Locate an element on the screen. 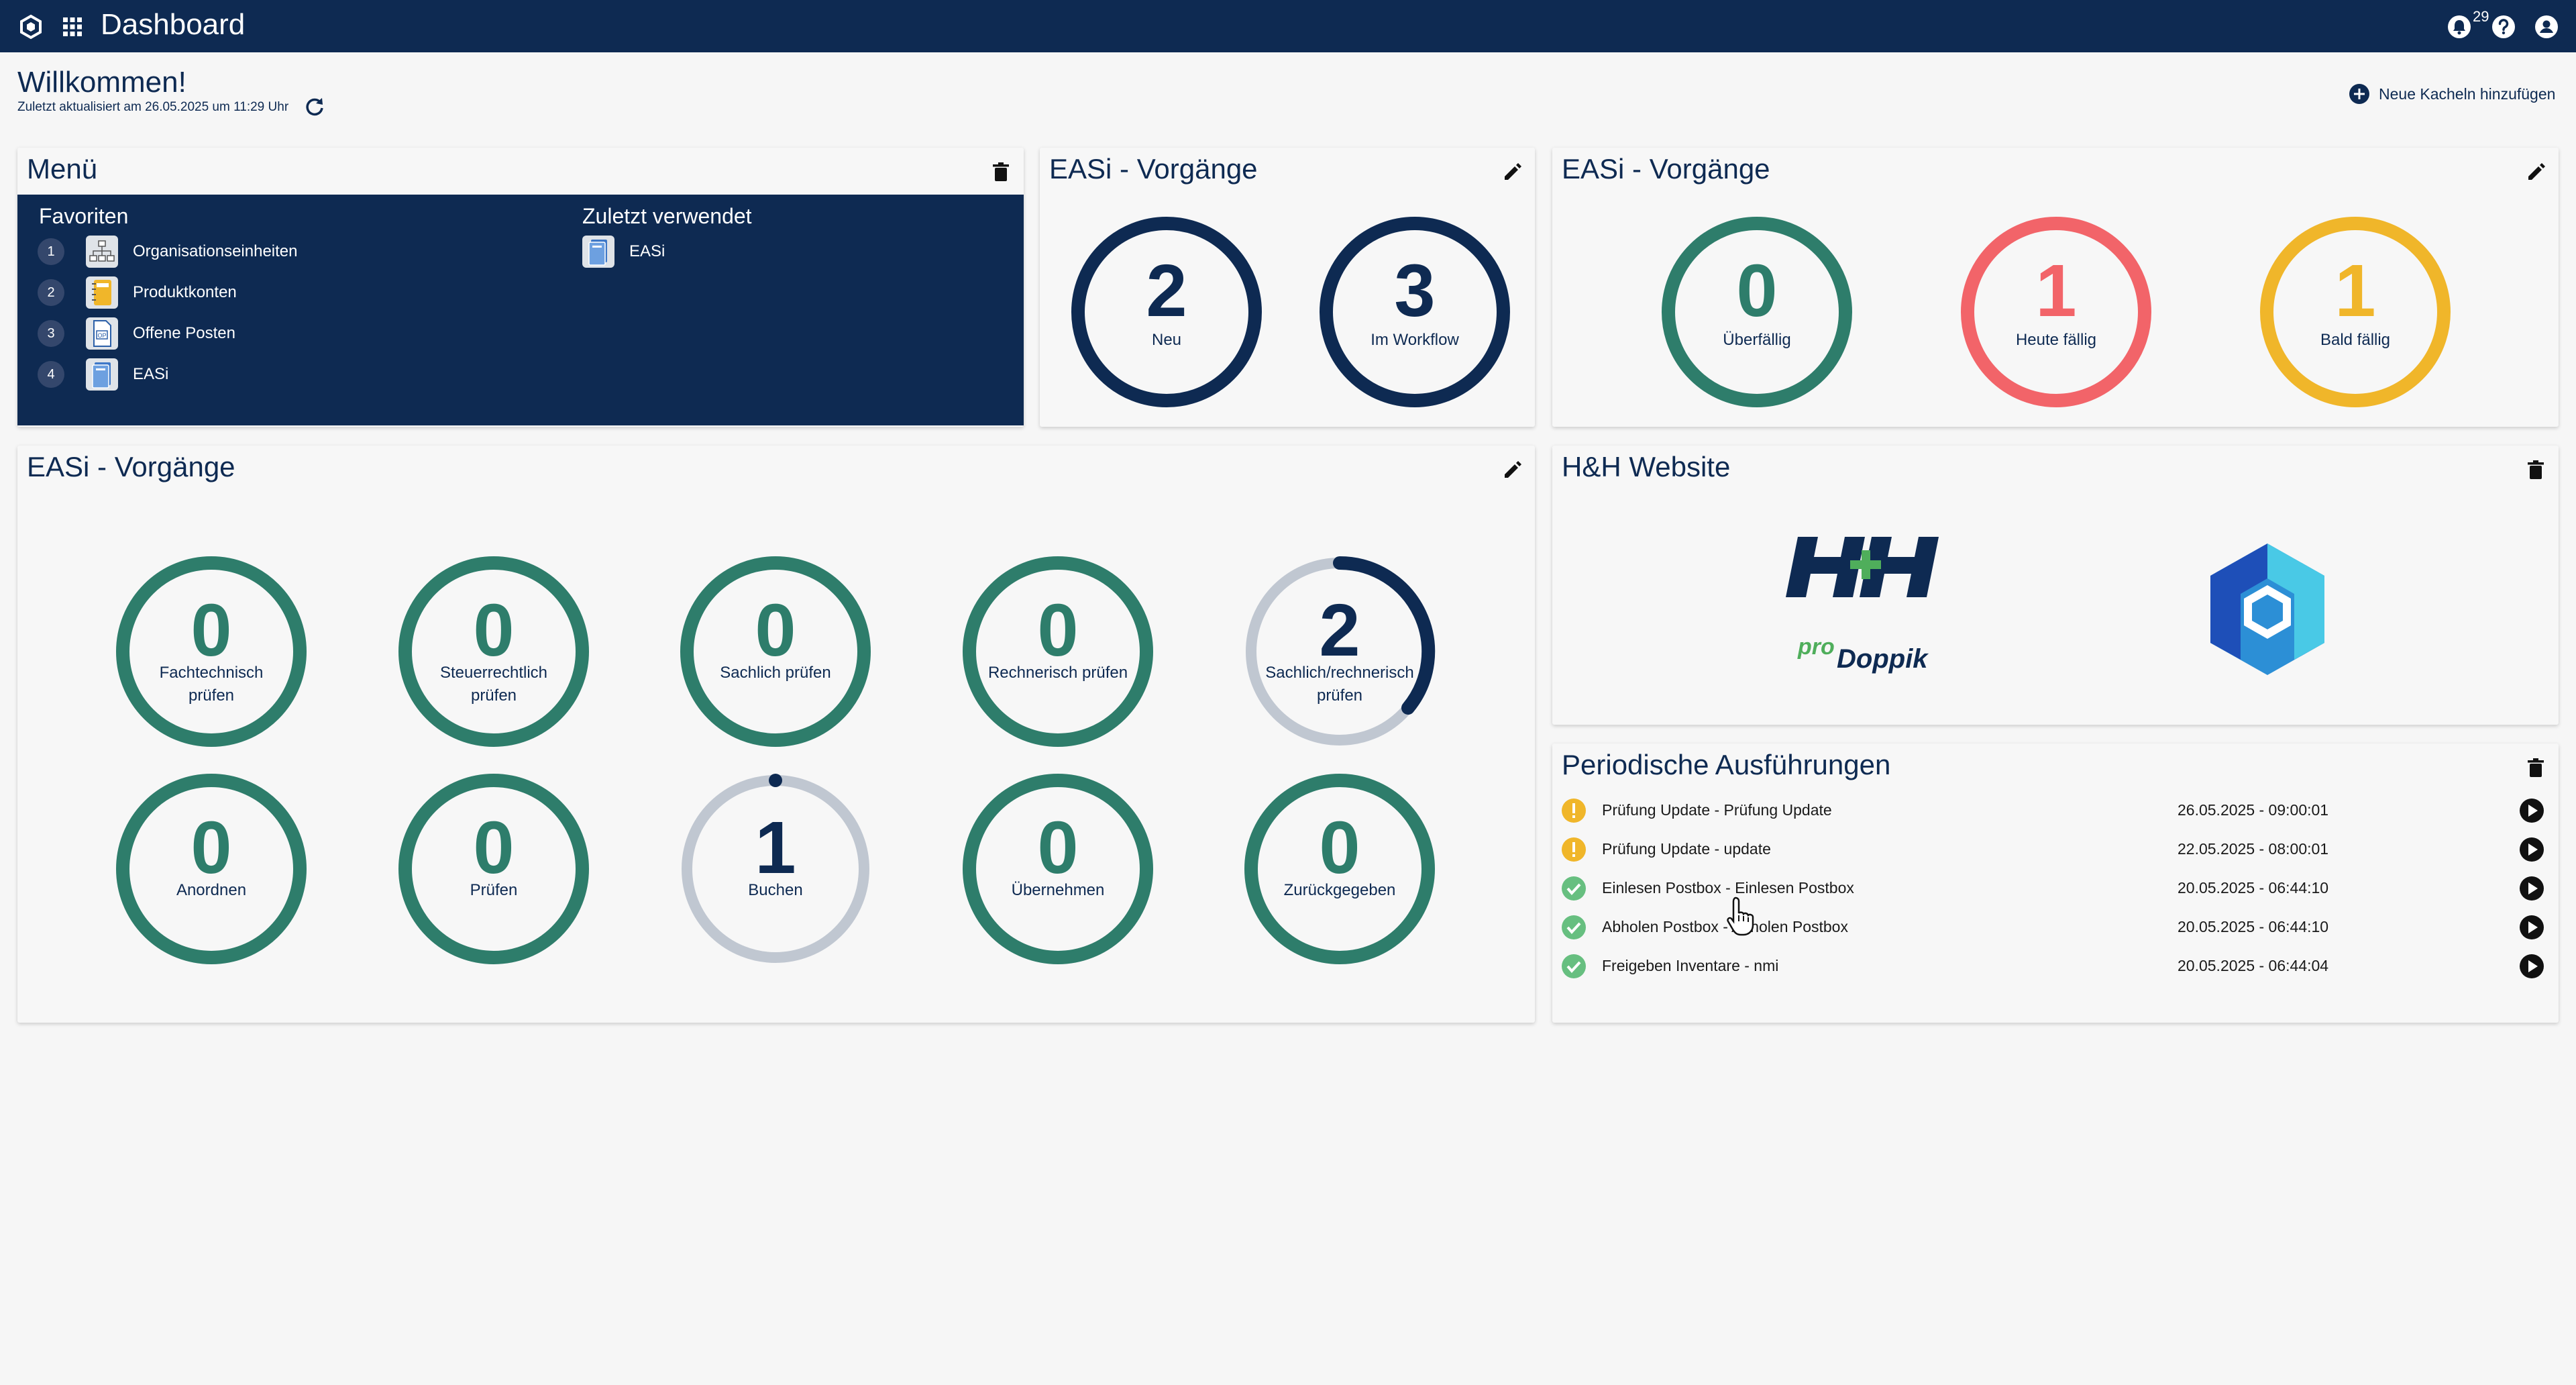 This screenshot has width=2576, height=1385. add-tiles-button: Neue Kacheln hinzufügen is located at coordinates (2451, 94).